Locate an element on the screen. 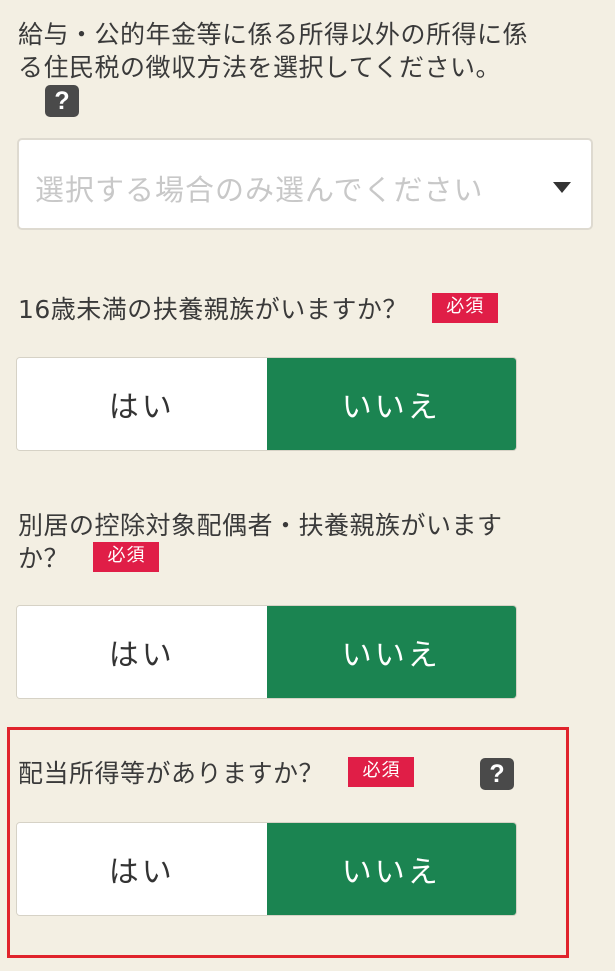 This screenshot has height=971, width=615. separate-dependents-toggle: はい いいえ is located at coordinates (266, 652).